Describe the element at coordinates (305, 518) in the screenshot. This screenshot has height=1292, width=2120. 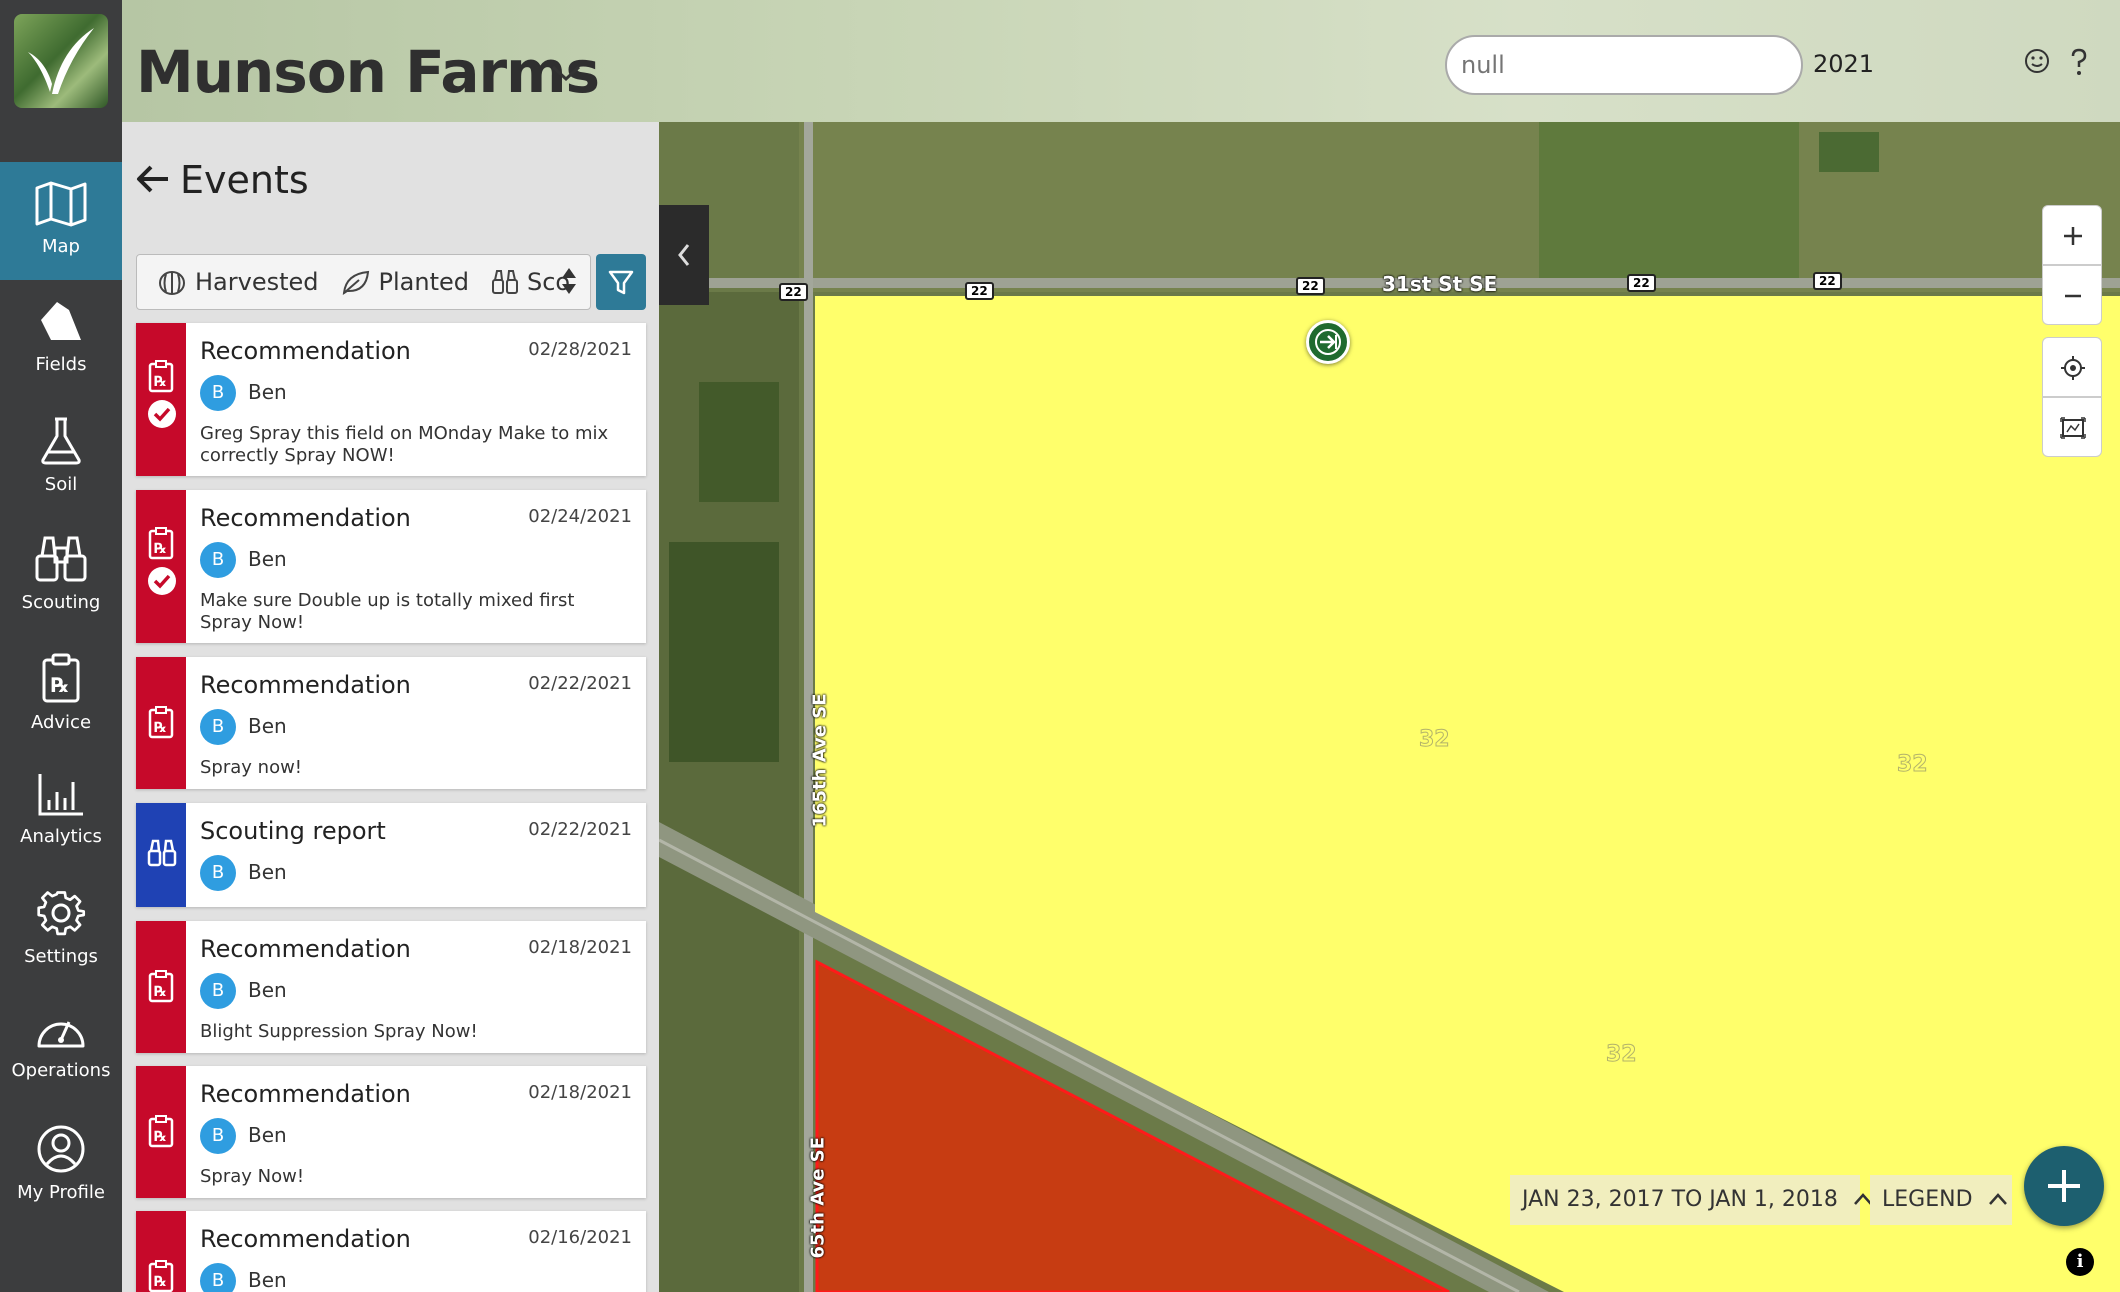
I see `event-type: Recommendation` at that location.